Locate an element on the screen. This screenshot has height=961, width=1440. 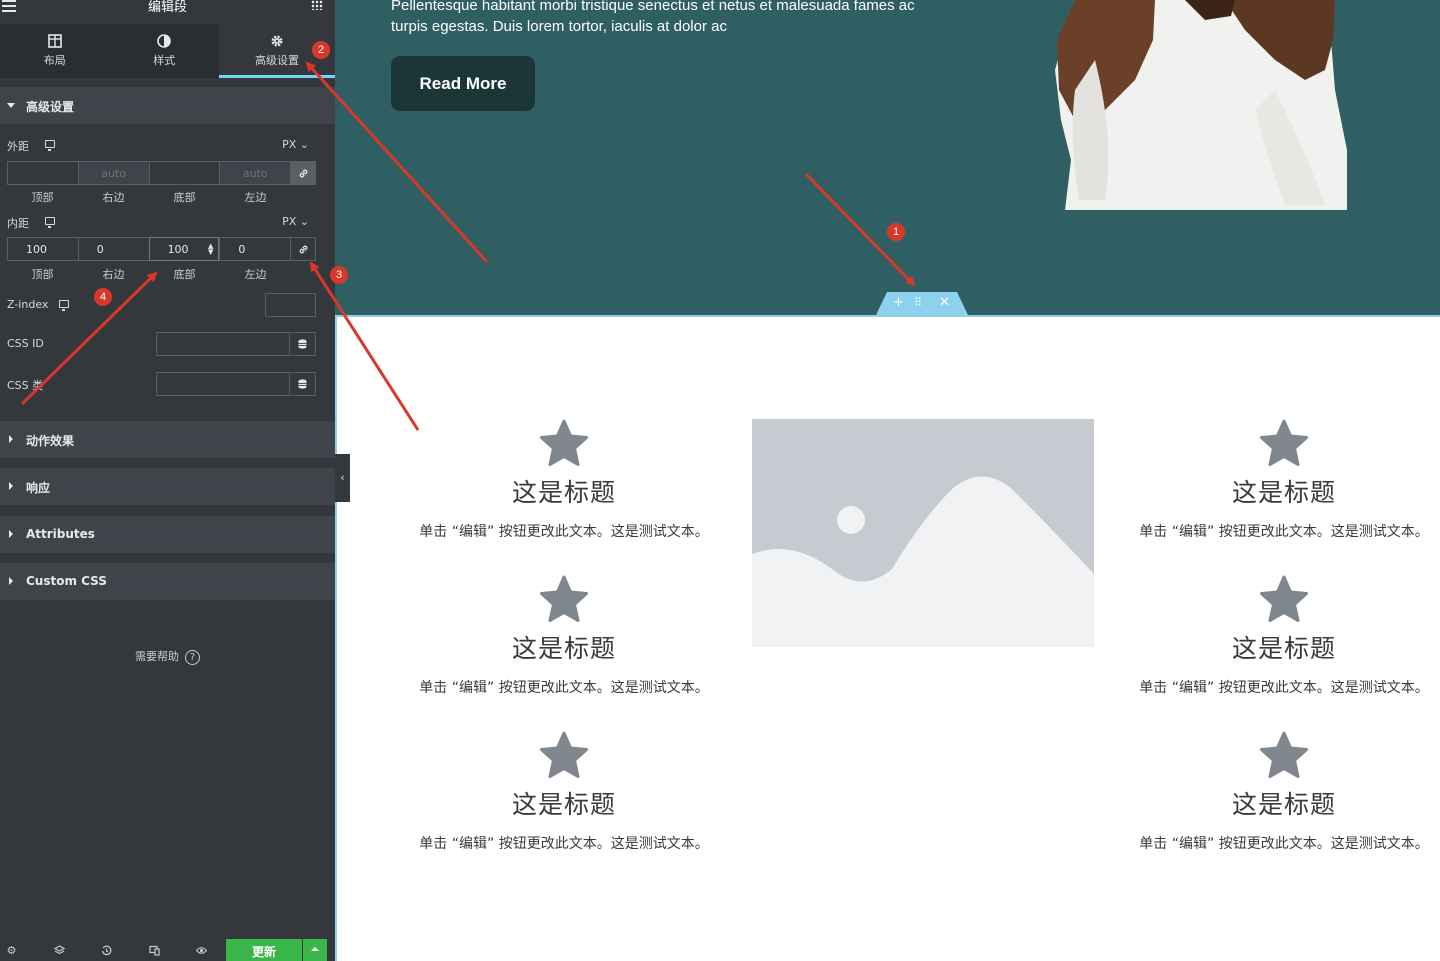
padding-unit-select: PX ⌄ is located at coordinates (295, 221).